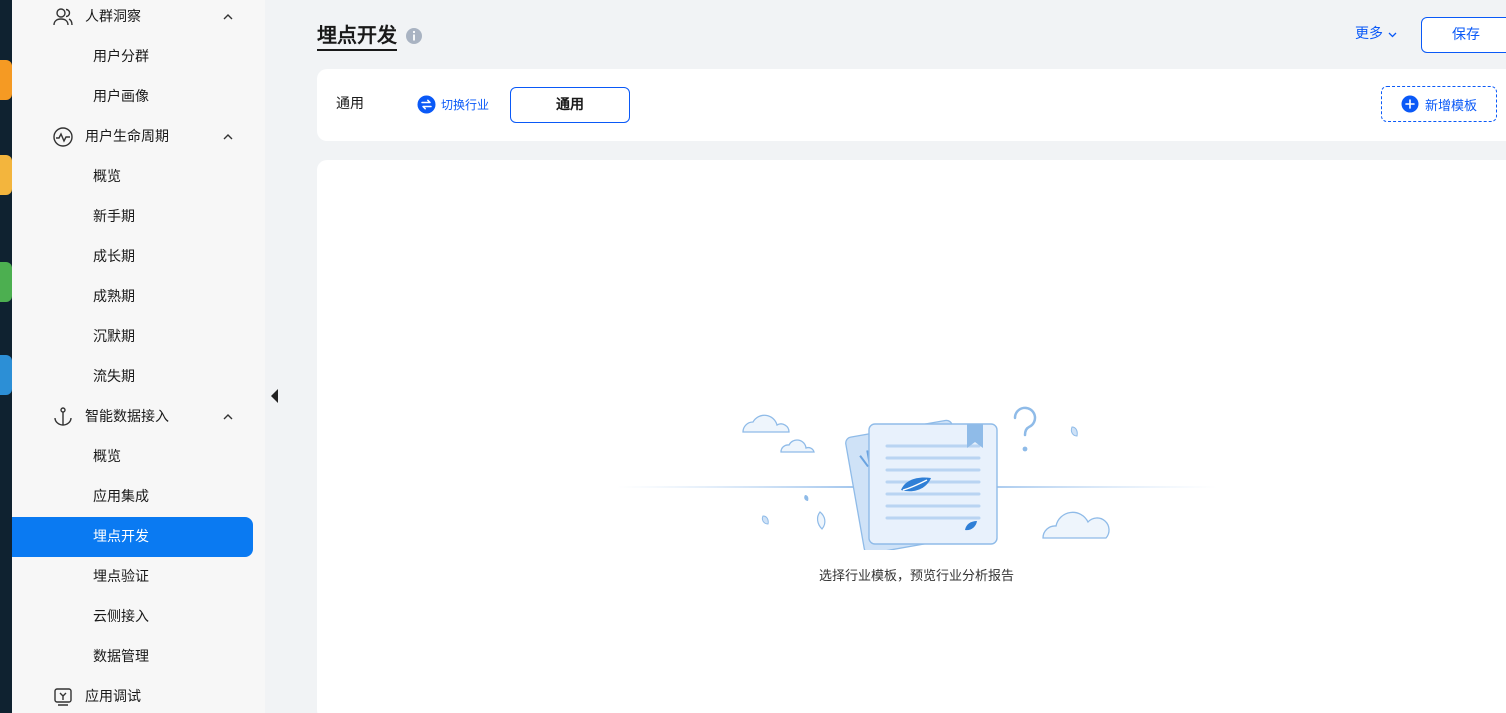 The image size is (1506, 713). I want to click on sidebar-item-silent: 沉默期, so click(132, 337).